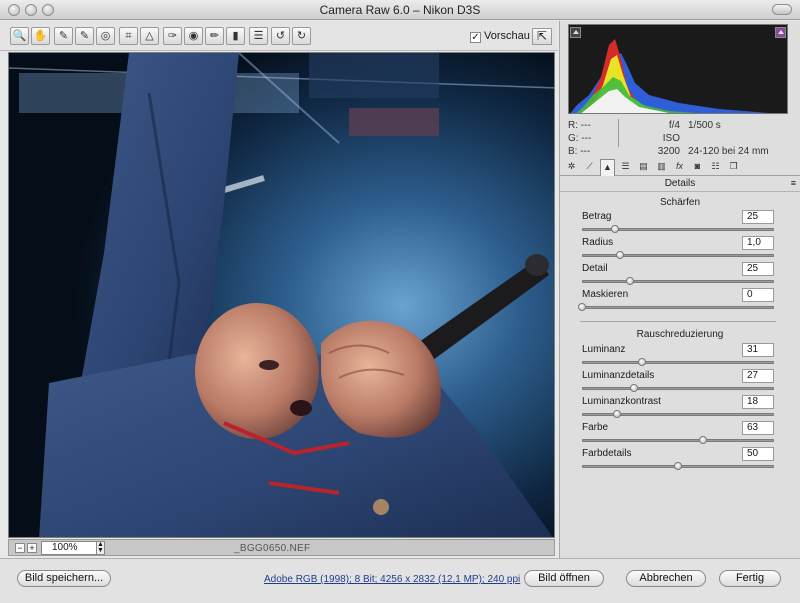 Image resolution: width=800 pixels, height=603 pixels. Describe the element at coordinates (595, 427) in the screenshot. I see `slider-label: Farbe` at that location.